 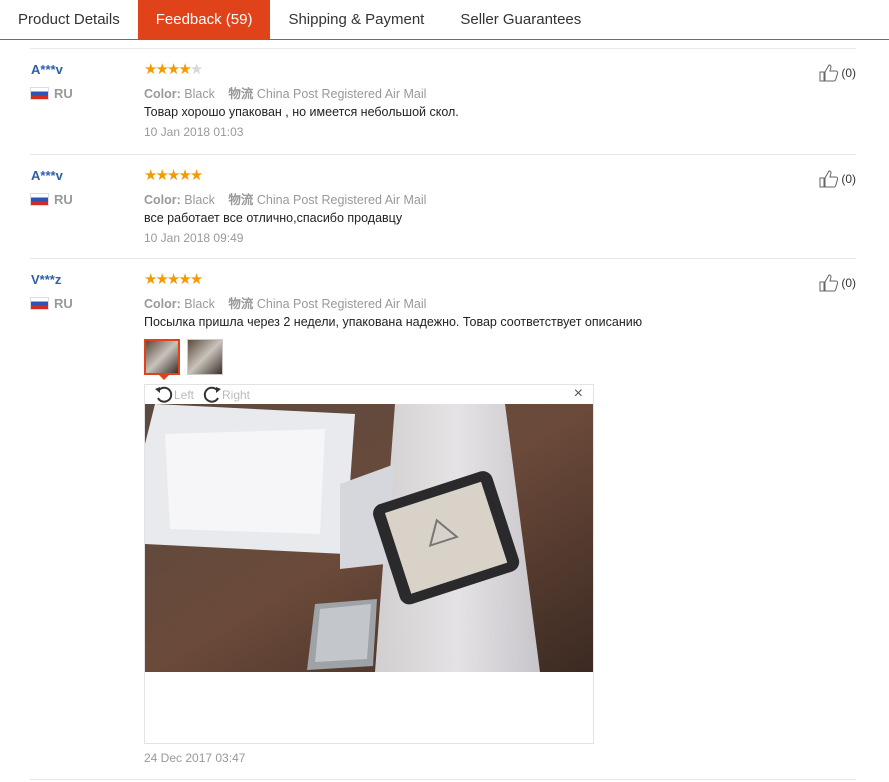 I want to click on image-viewer-toolbar: Left Right ×, so click(x=369, y=394).